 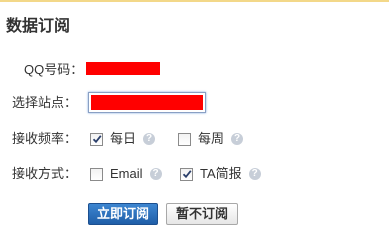 I want to click on daily-checkbox, so click(x=96, y=139).